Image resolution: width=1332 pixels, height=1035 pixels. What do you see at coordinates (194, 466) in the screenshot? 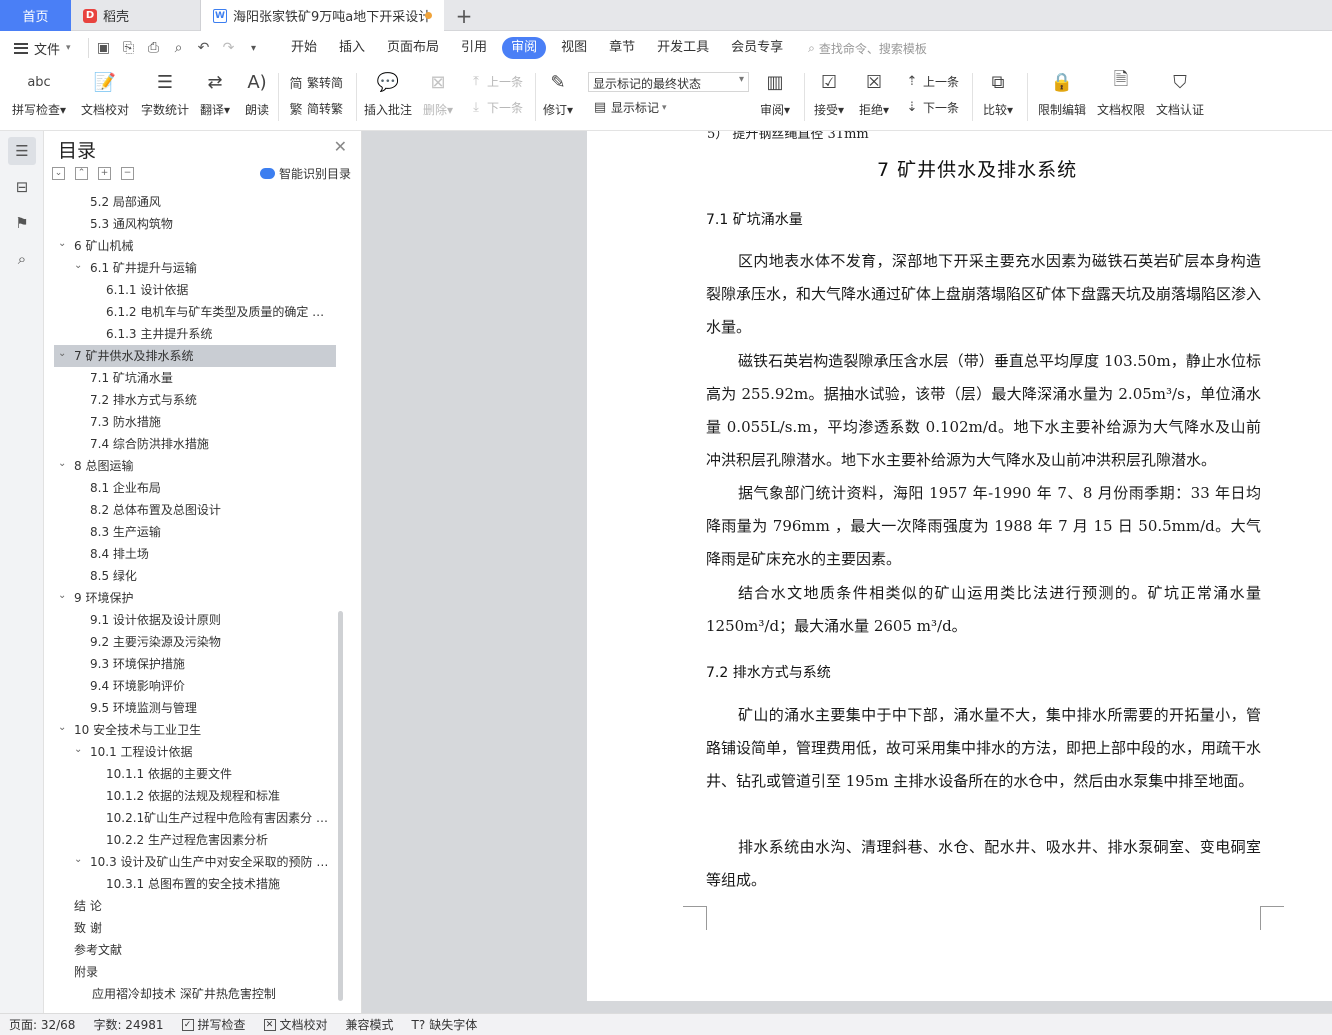
I see `toc-item: ⌄ 8 总图运输` at bounding box center [194, 466].